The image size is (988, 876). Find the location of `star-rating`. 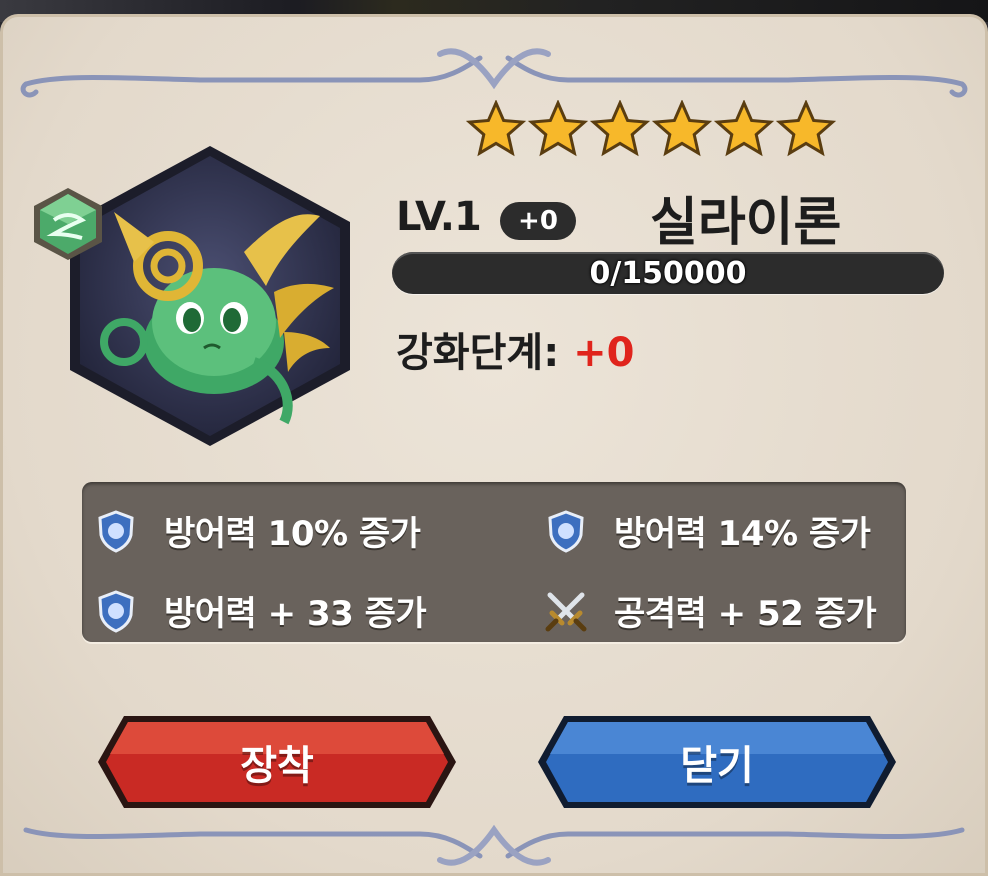

star-rating is located at coordinates (652, 130).